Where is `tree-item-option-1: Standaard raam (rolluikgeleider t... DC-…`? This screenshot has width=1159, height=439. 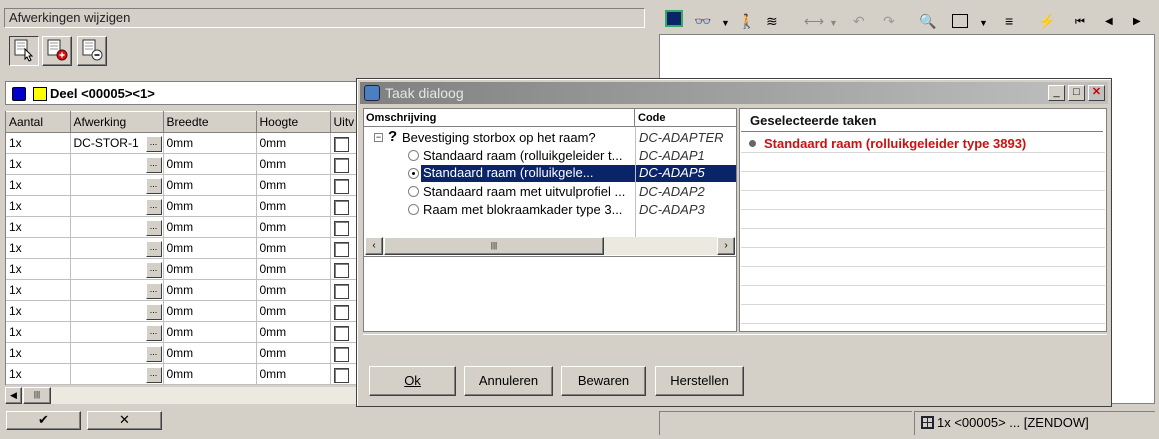
tree-item-option-1: Standaard raam (rolluikgeleider t... DC-… is located at coordinates (550, 156).